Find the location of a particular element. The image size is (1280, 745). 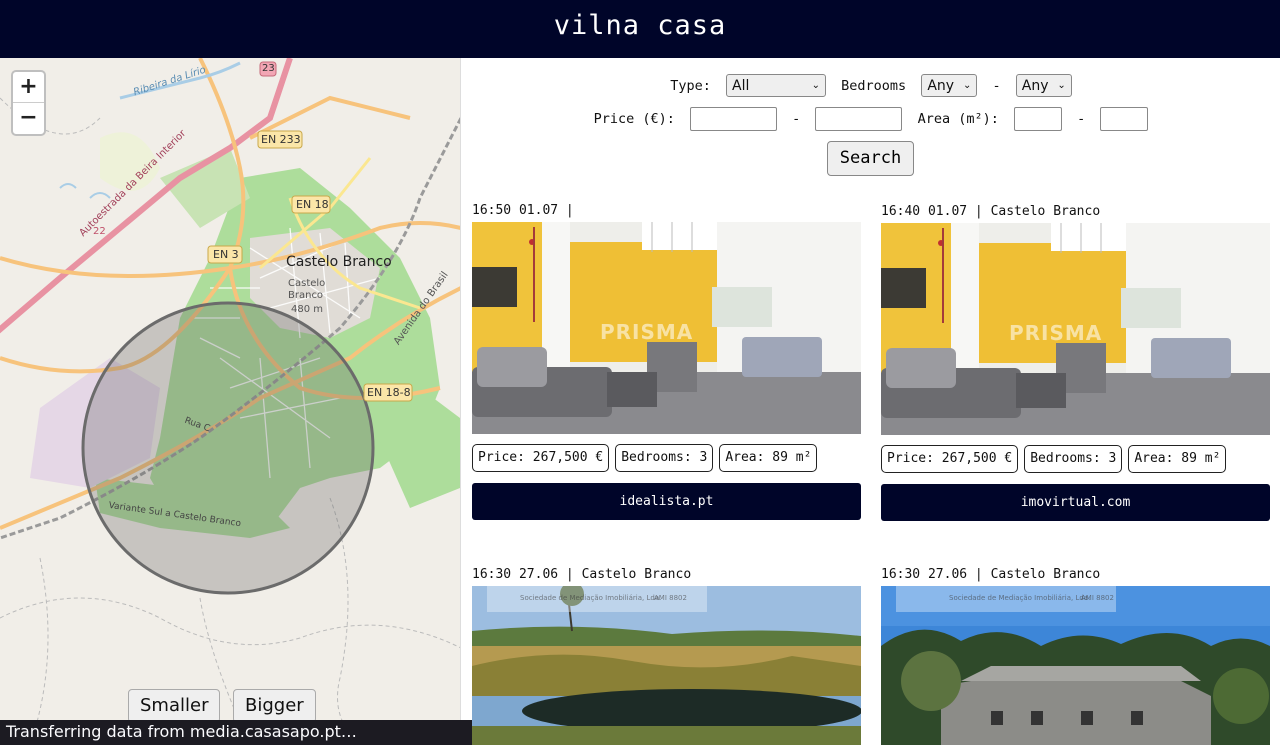

area-max-input is located at coordinates (1124, 119).